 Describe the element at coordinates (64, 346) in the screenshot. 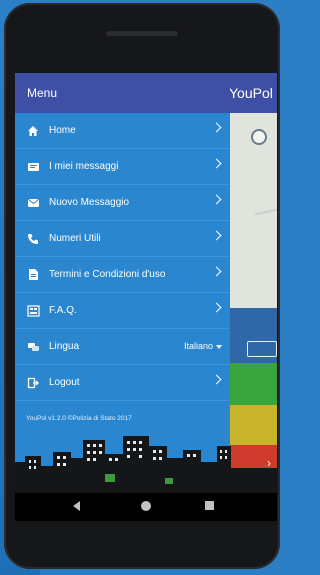

I see `menu-item-label: Lingua` at that location.